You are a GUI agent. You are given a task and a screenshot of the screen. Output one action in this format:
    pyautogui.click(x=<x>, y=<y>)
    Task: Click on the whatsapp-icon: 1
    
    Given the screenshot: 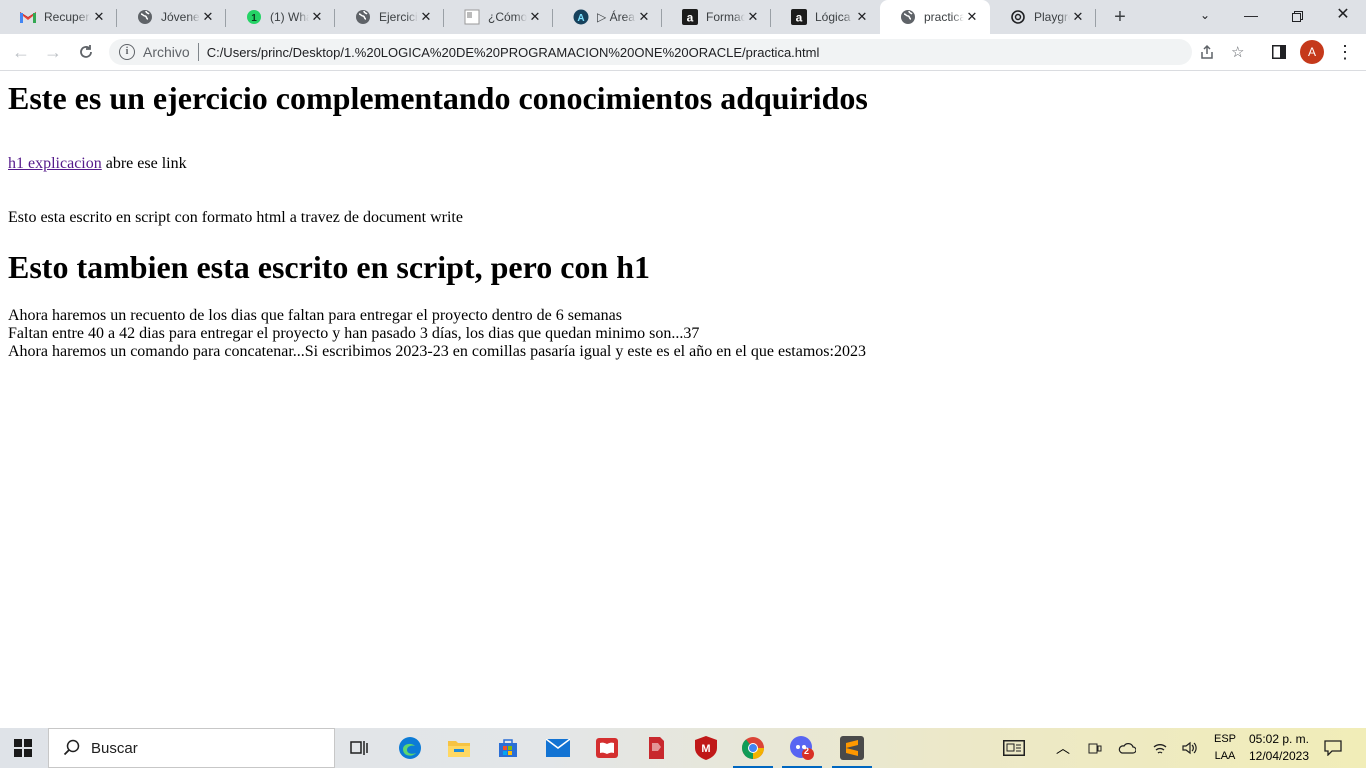 What is the action you would take?
    pyautogui.click(x=254, y=17)
    